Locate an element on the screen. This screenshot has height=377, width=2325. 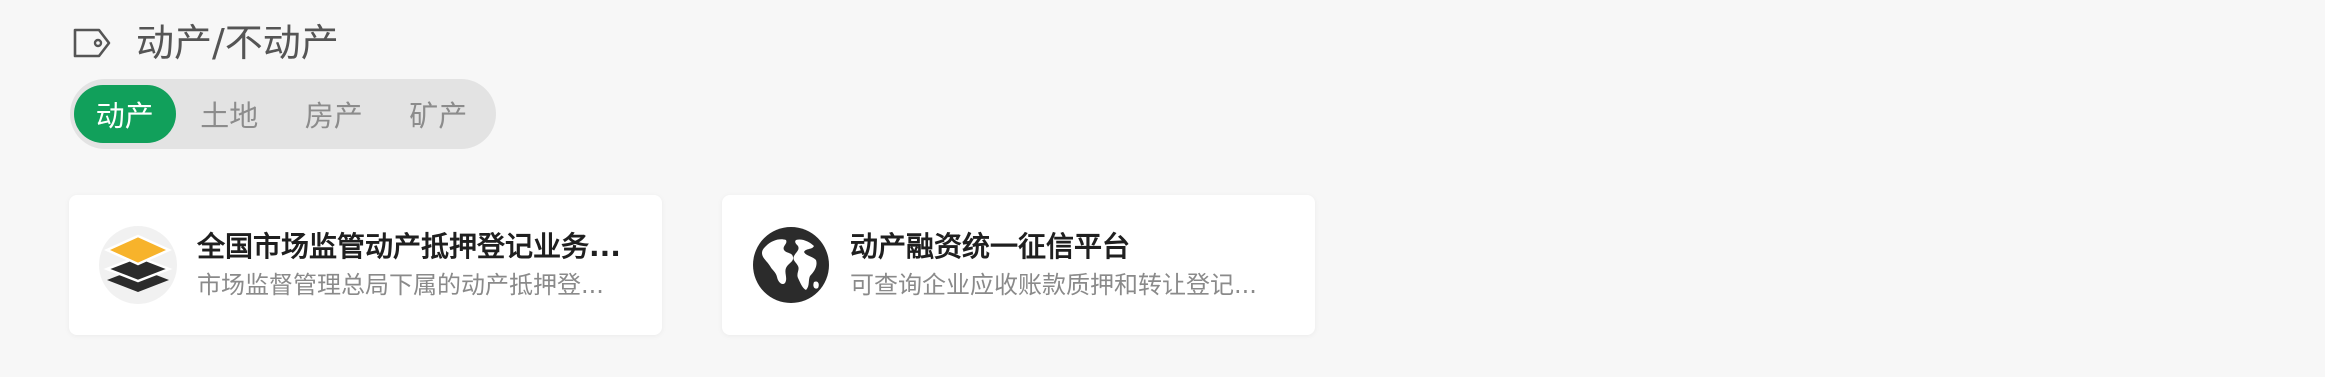
tab-land: 土地 is located at coordinates (230, 114).